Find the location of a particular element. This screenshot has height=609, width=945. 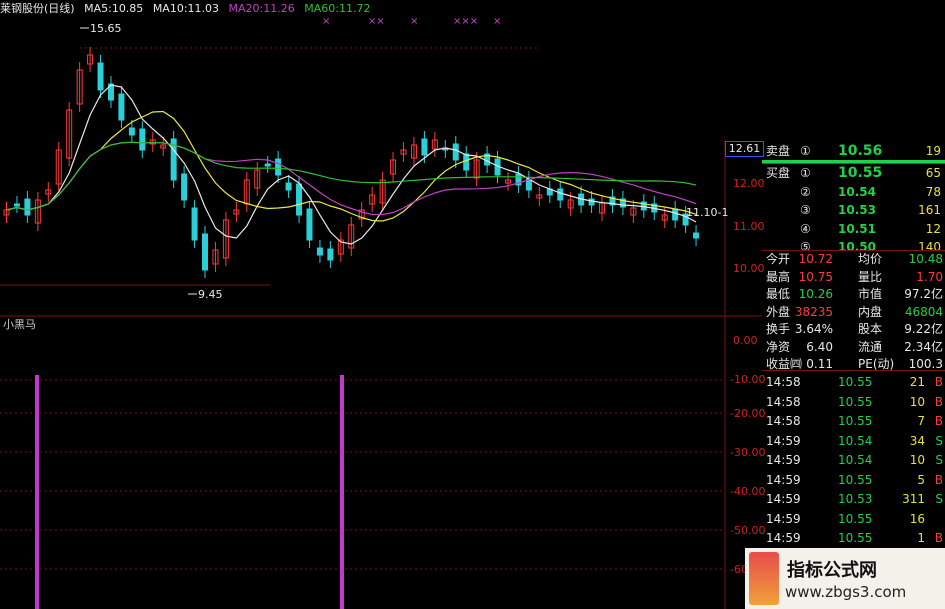

tick-price: 10.53 is located at coordinates (855, 499).